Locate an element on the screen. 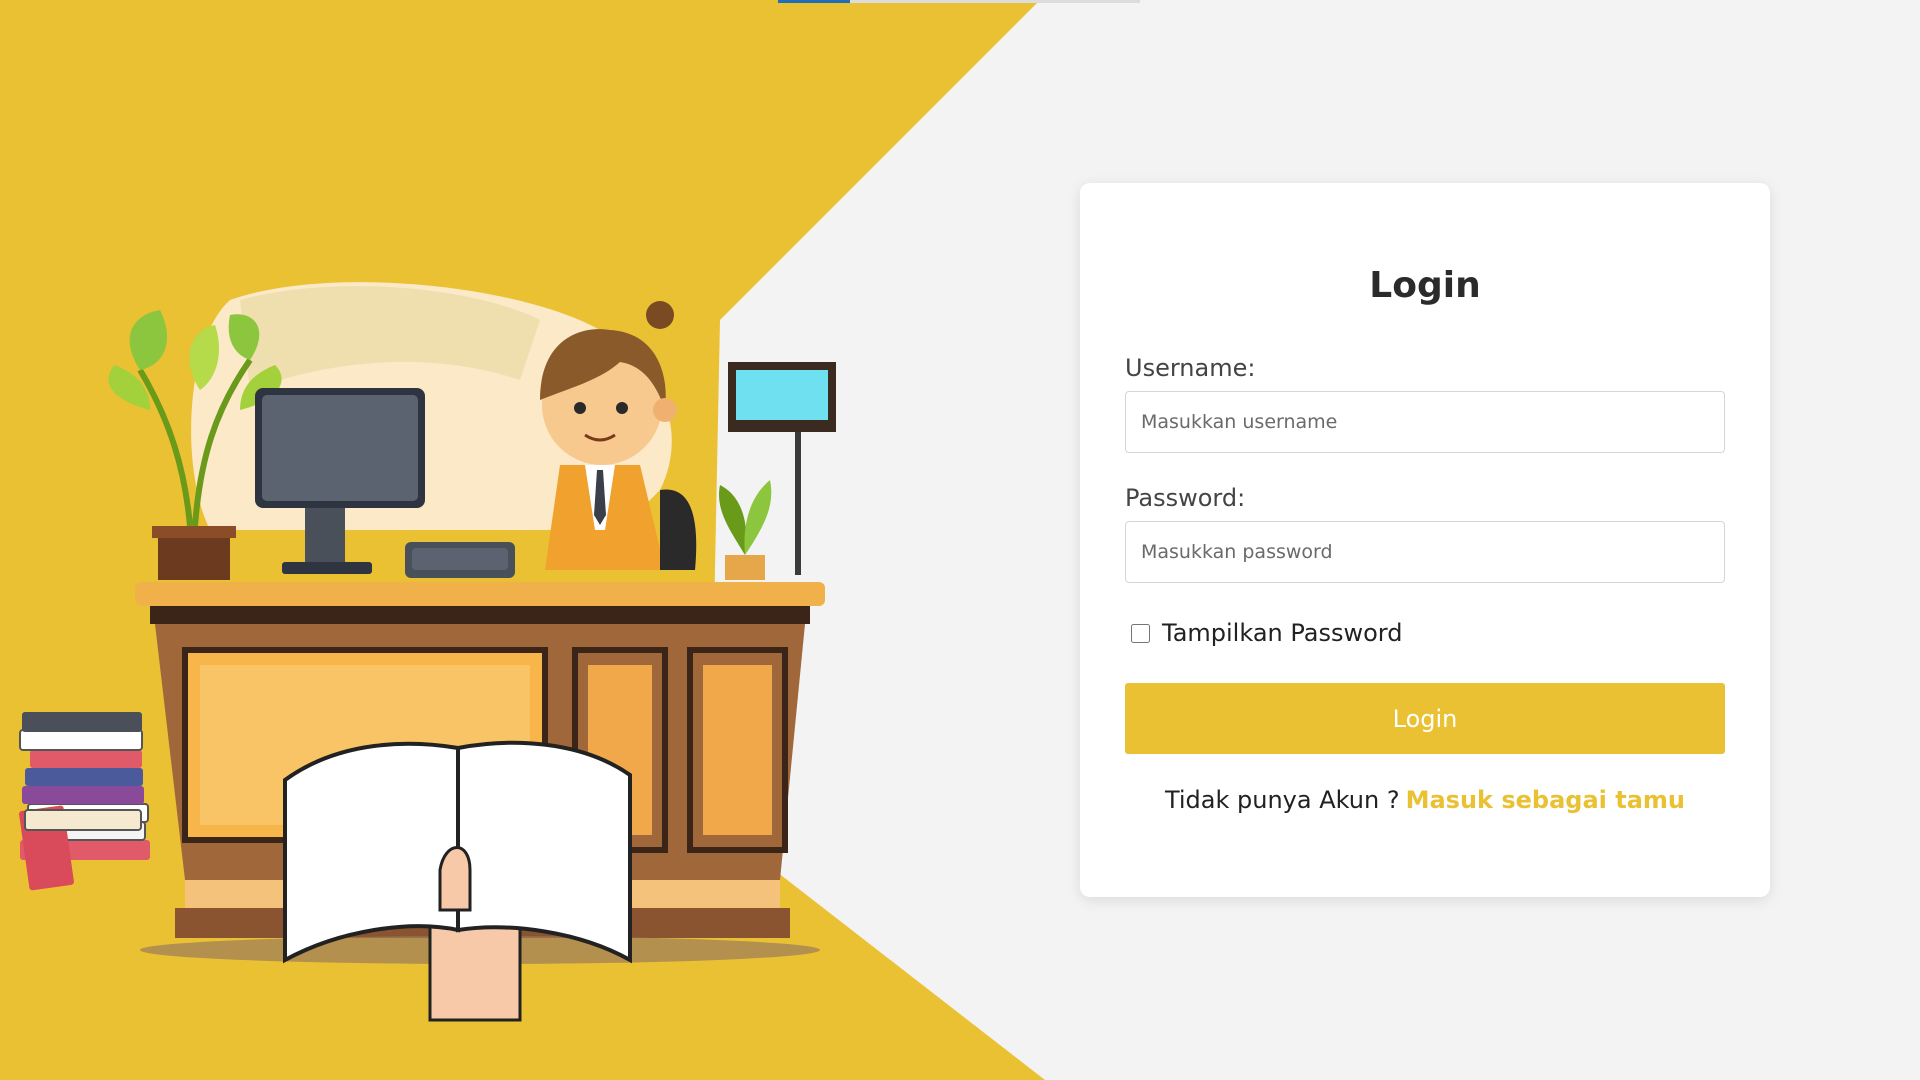  page-load-progress-fill is located at coordinates (814, 1).